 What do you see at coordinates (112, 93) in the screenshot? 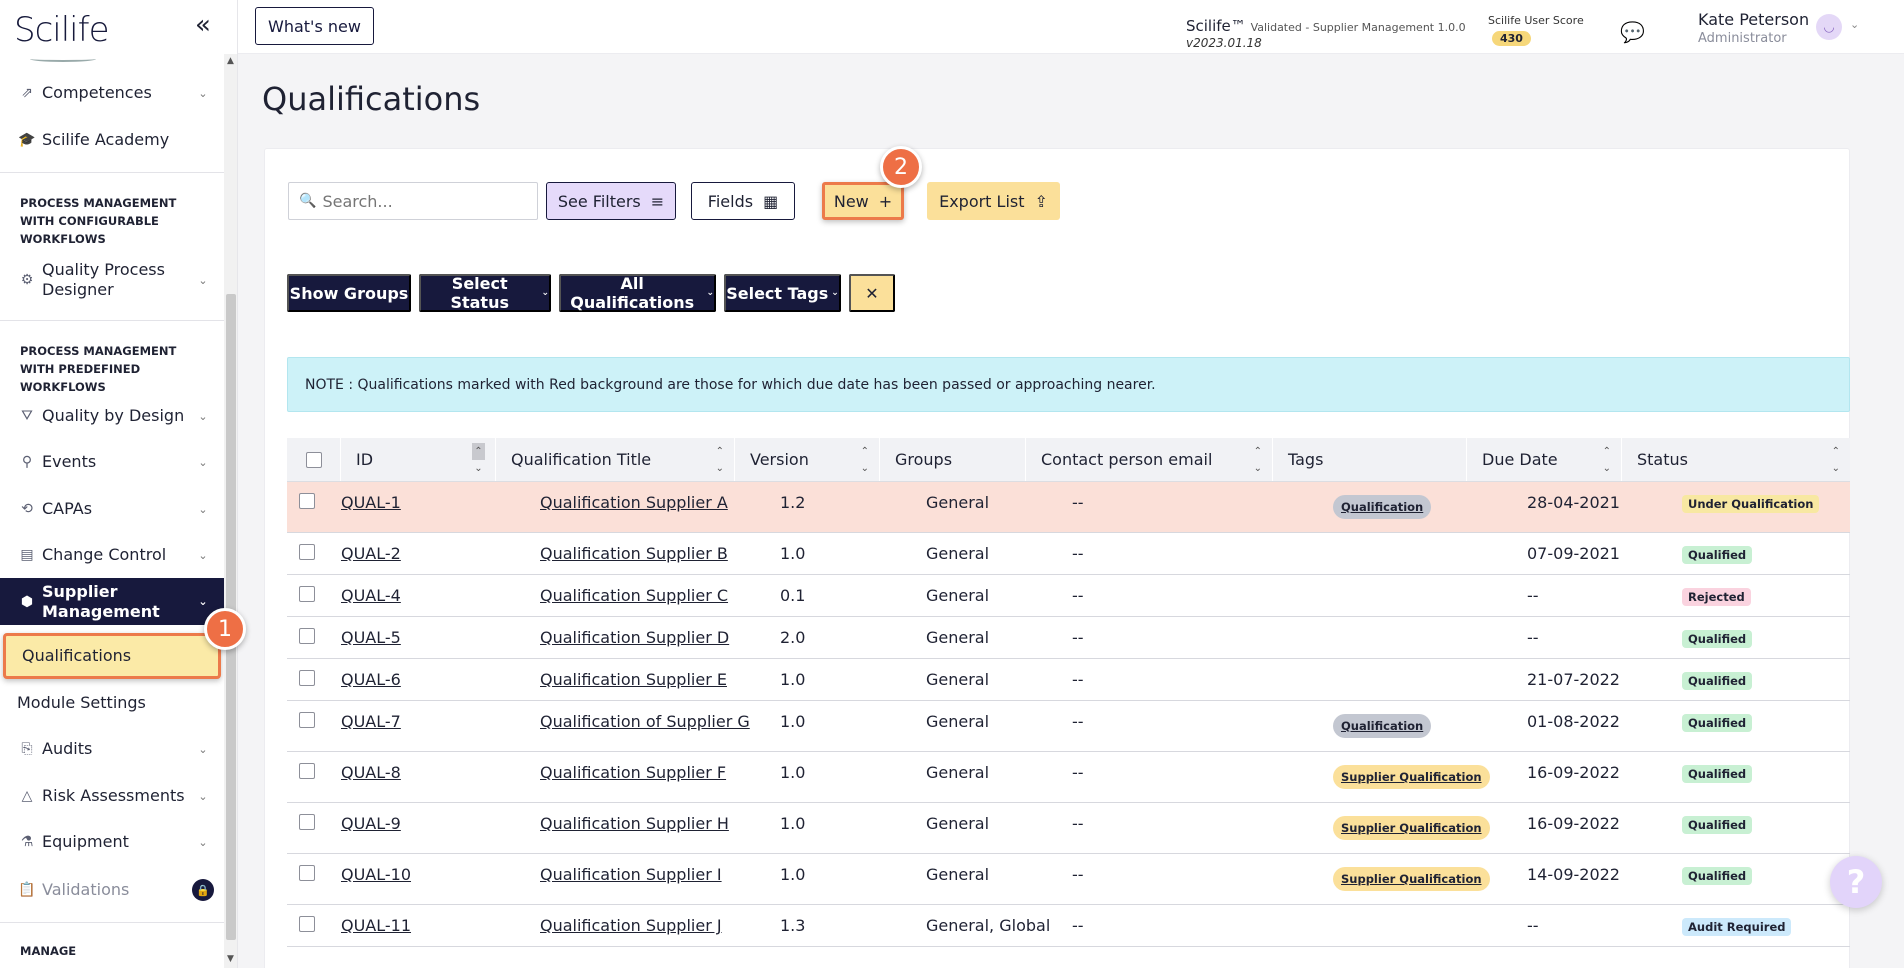
I see `sidebar-item-competences: ⇗ Competences ⌄` at bounding box center [112, 93].